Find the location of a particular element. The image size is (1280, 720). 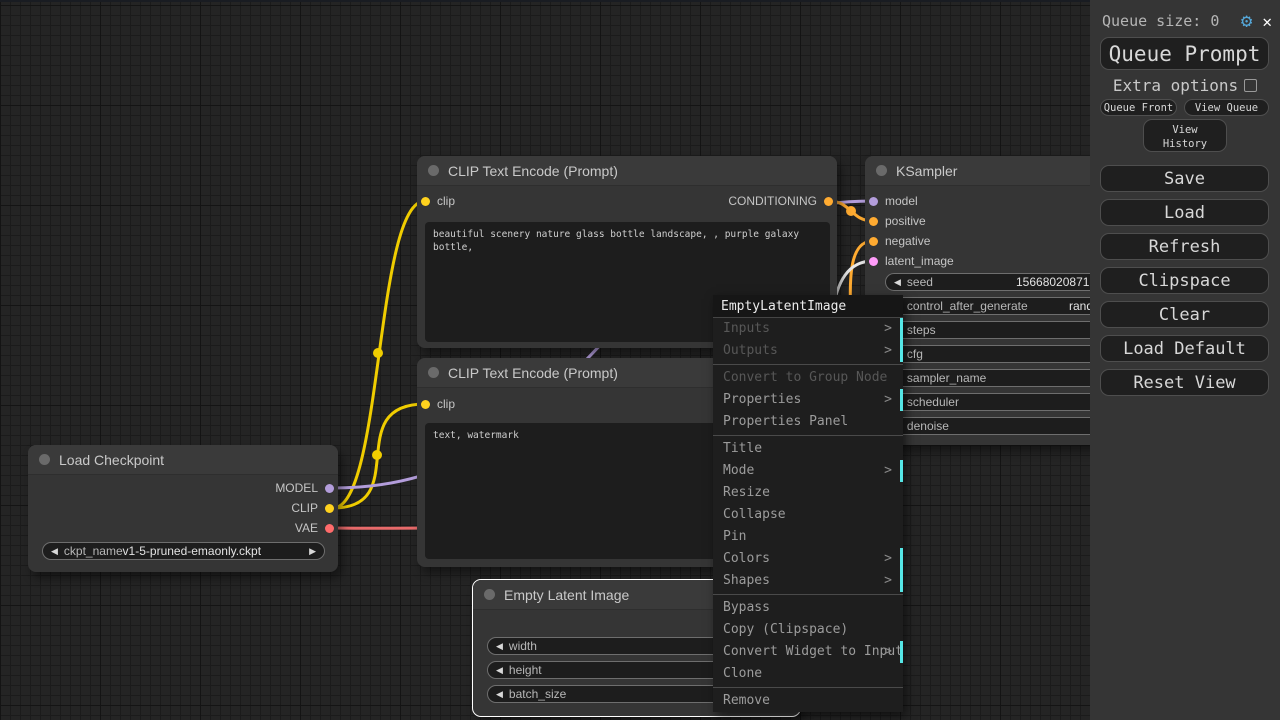

widget-label: height is located at coordinates (525, 670).